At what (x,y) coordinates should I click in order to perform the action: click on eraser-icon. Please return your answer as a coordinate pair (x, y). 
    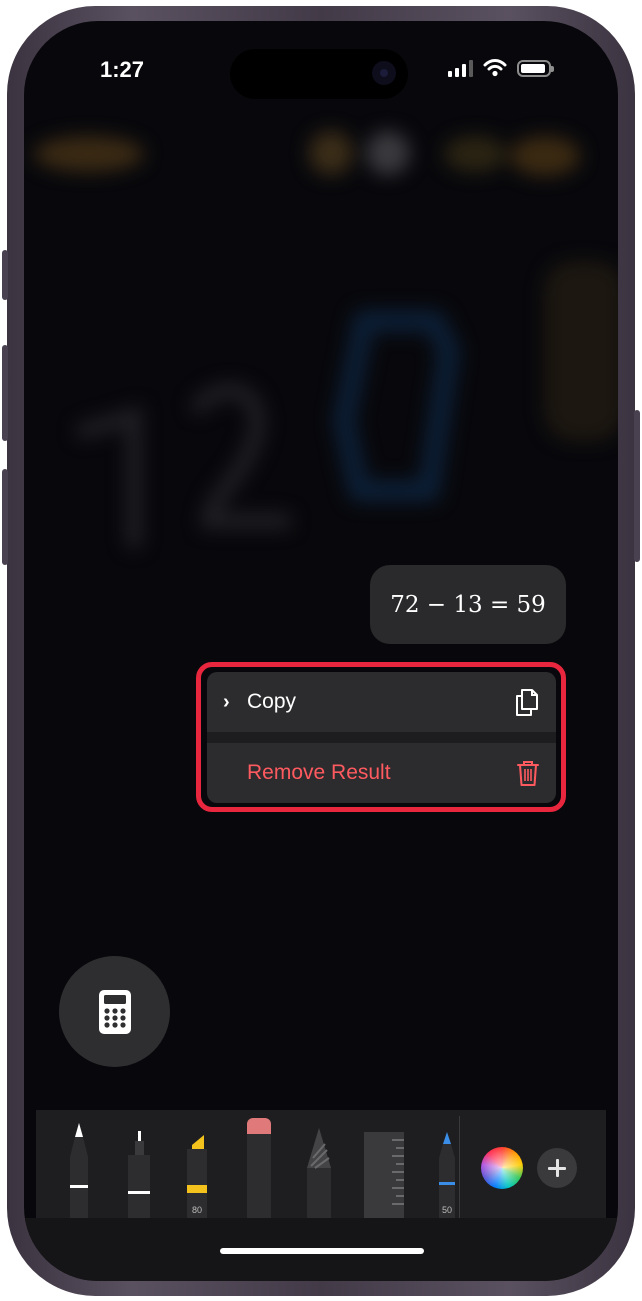
    Looking at the image, I should click on (259, 1168).